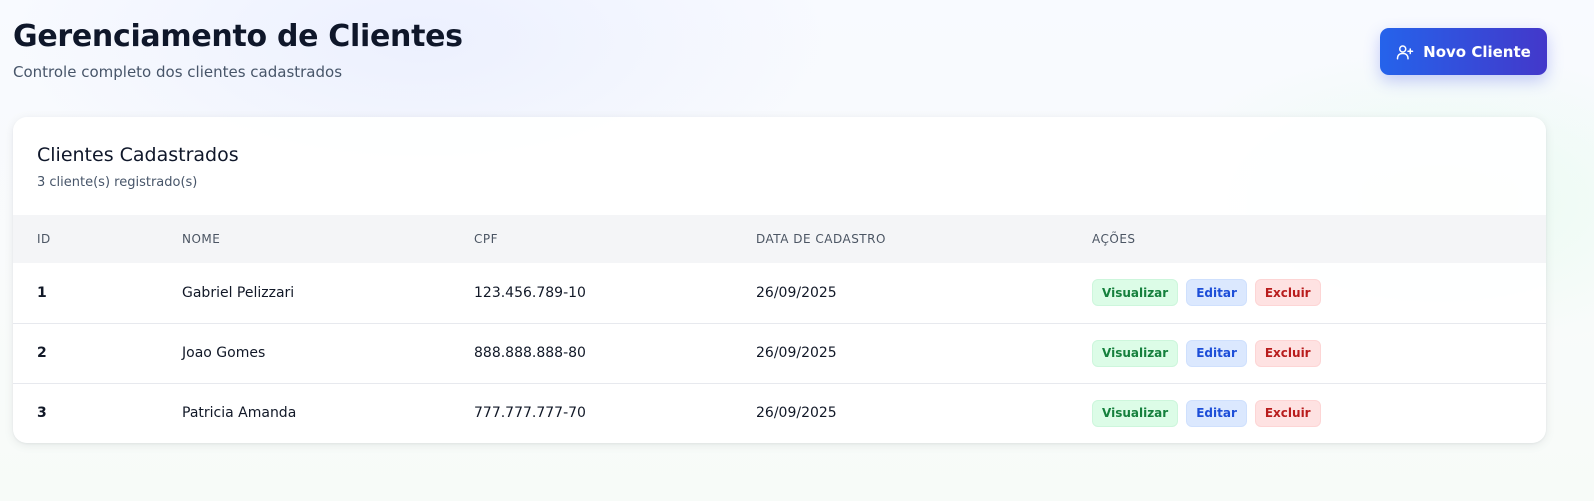 The height and width of the screenshot is (501, 1594). Describe the element at coordinates (486, 239) in the screenshot. I see `column-header-cpf: CPF` at that location.